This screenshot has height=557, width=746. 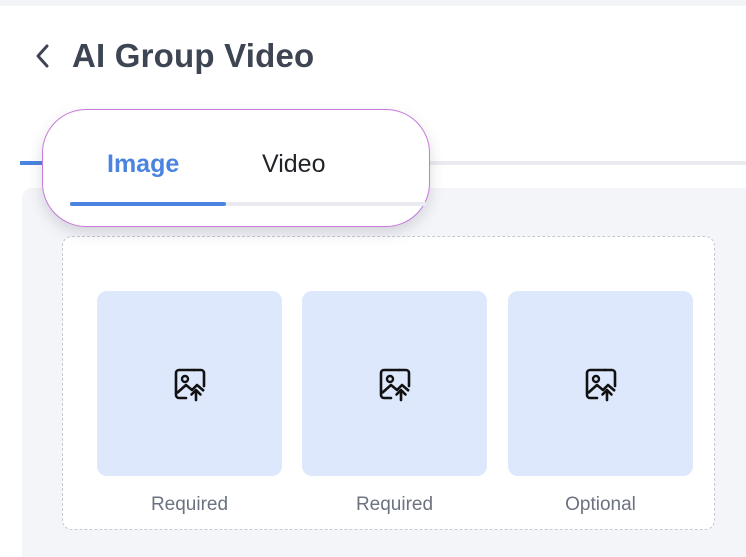 I want to click on upload-slot-2-label: Required, so click(x=394, y=504).